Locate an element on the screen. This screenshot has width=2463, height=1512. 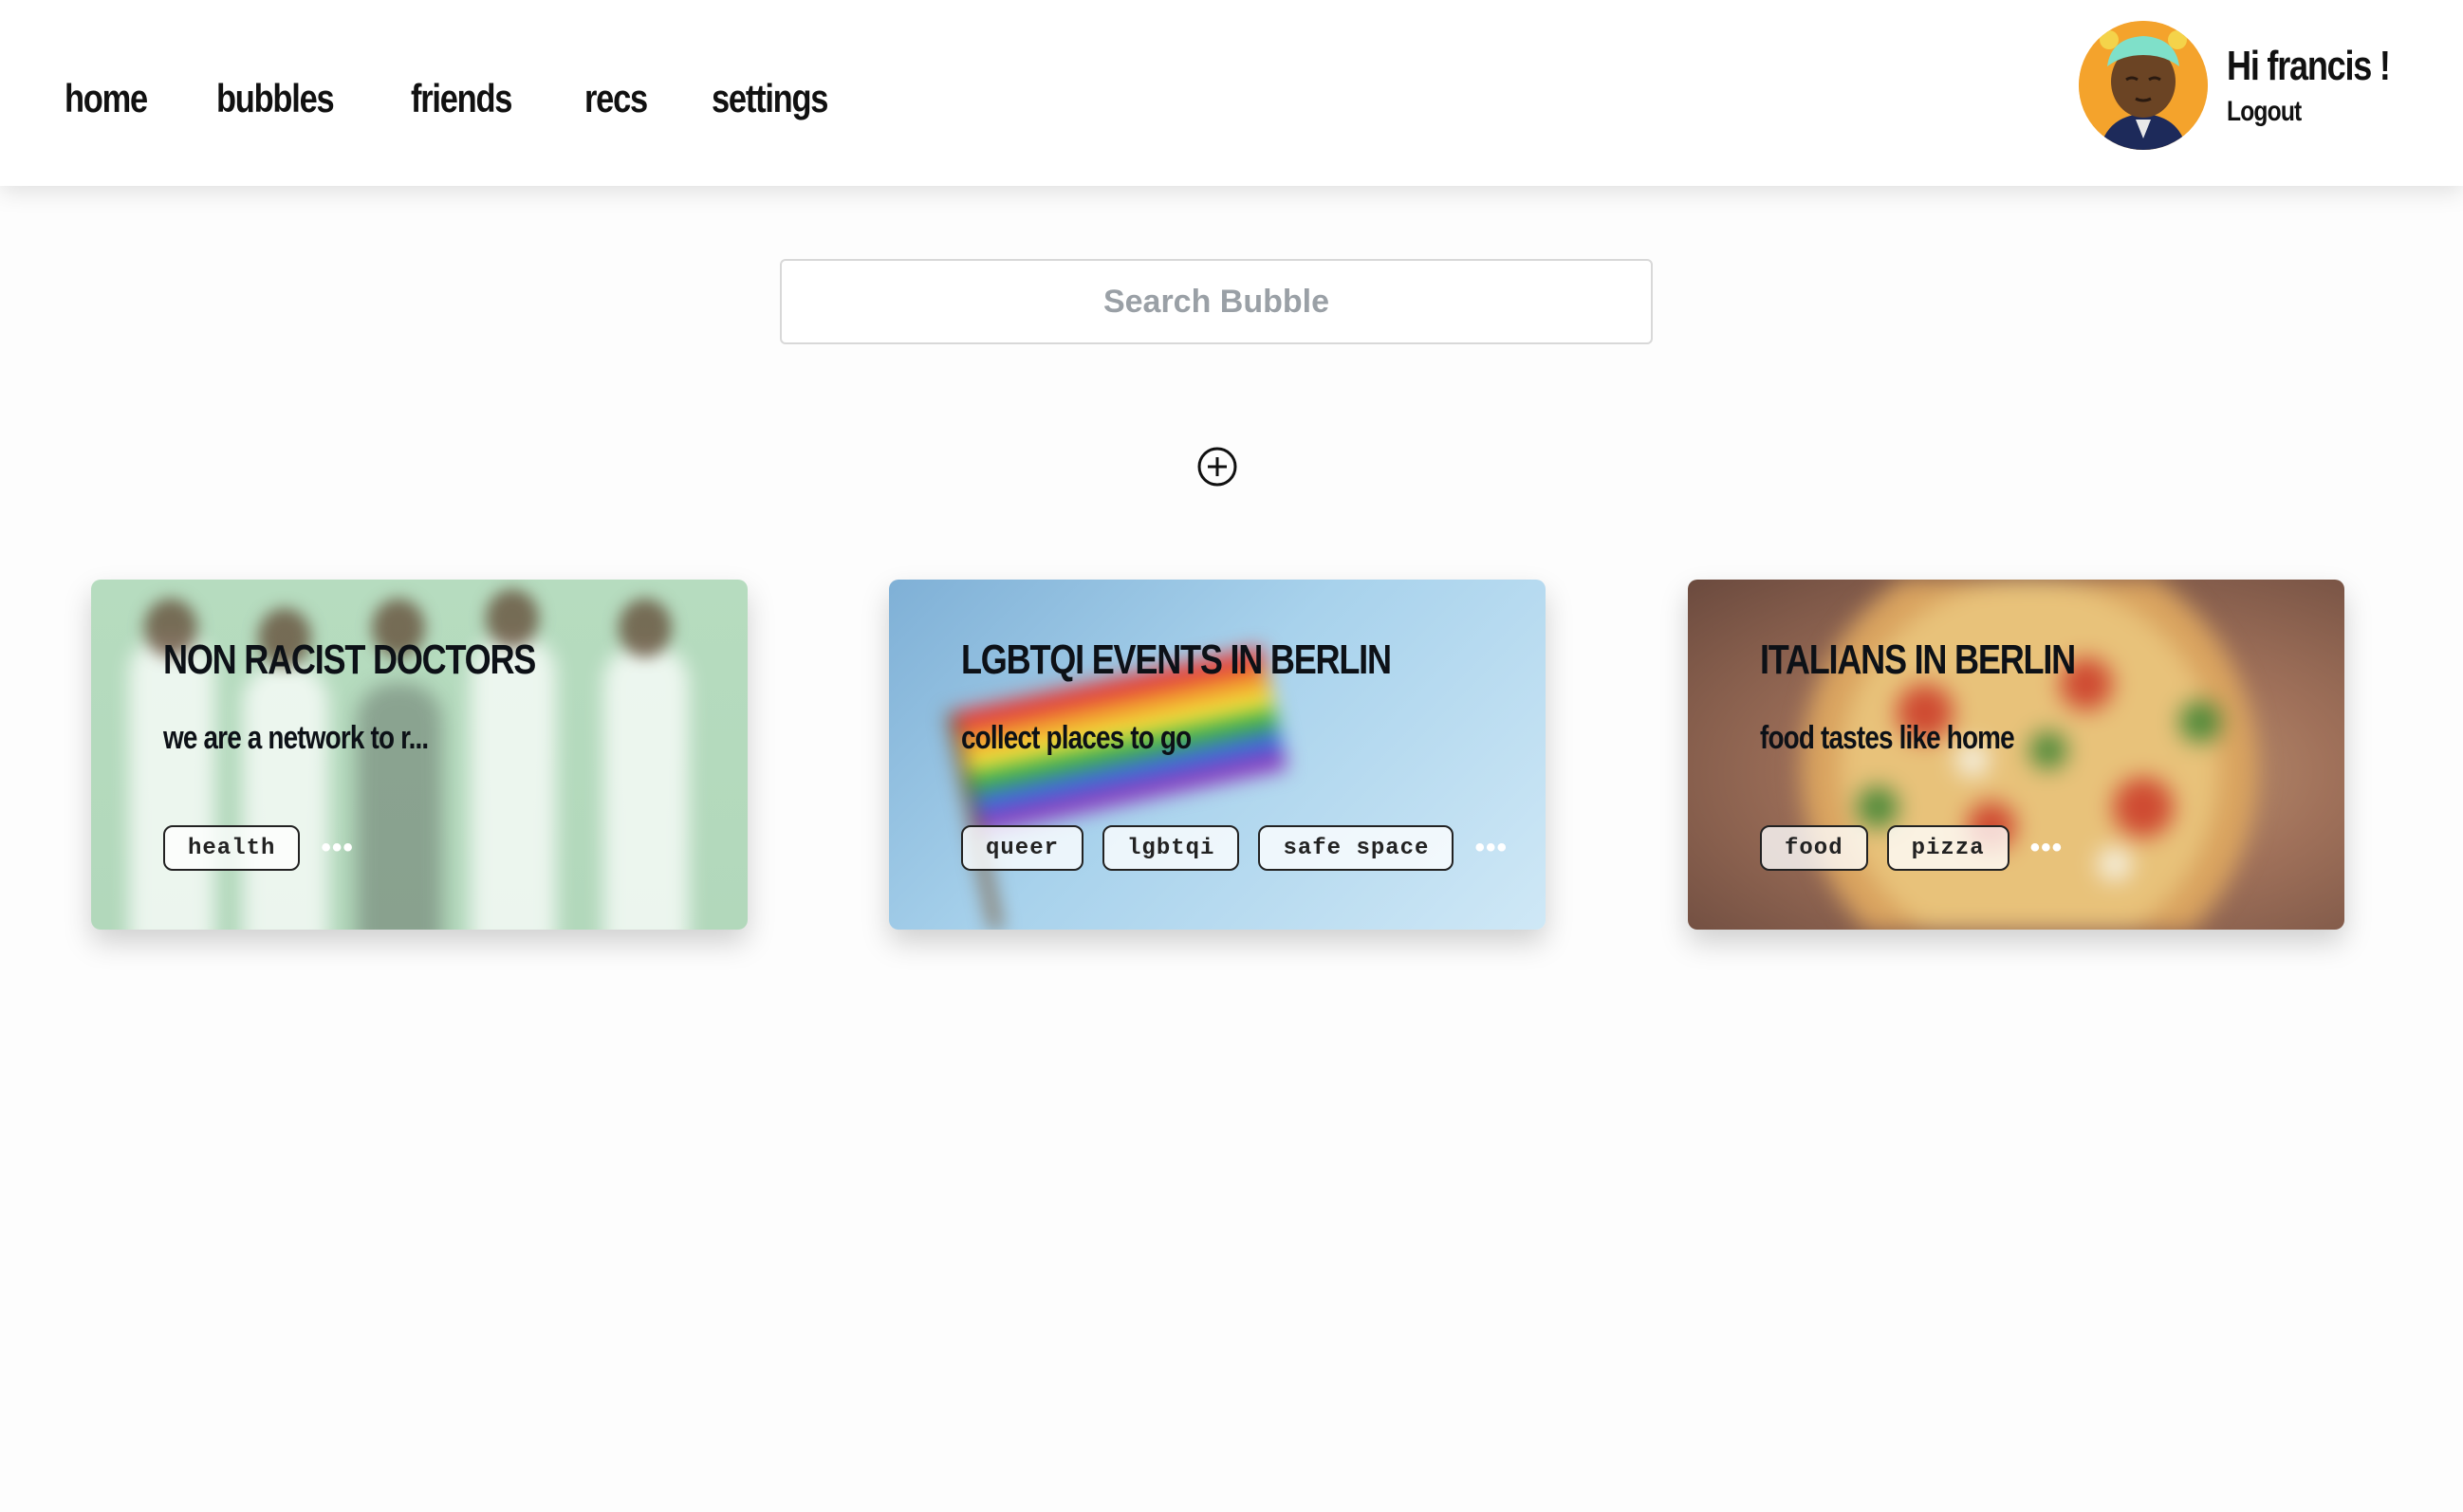
card-title: NON RACIST DOCTORS is located at coordinates (349, 659).